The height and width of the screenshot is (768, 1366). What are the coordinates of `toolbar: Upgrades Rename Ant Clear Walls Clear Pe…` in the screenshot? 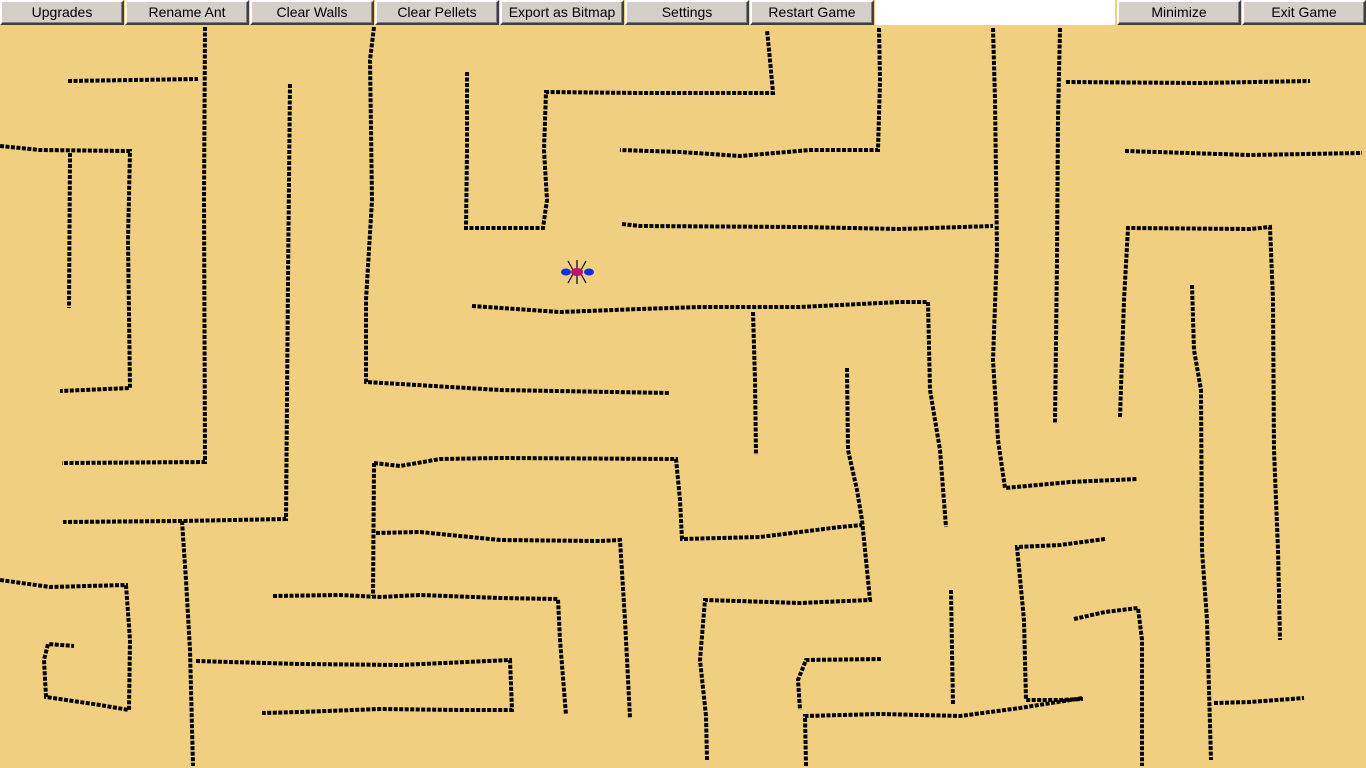 It's located at (683, 12).